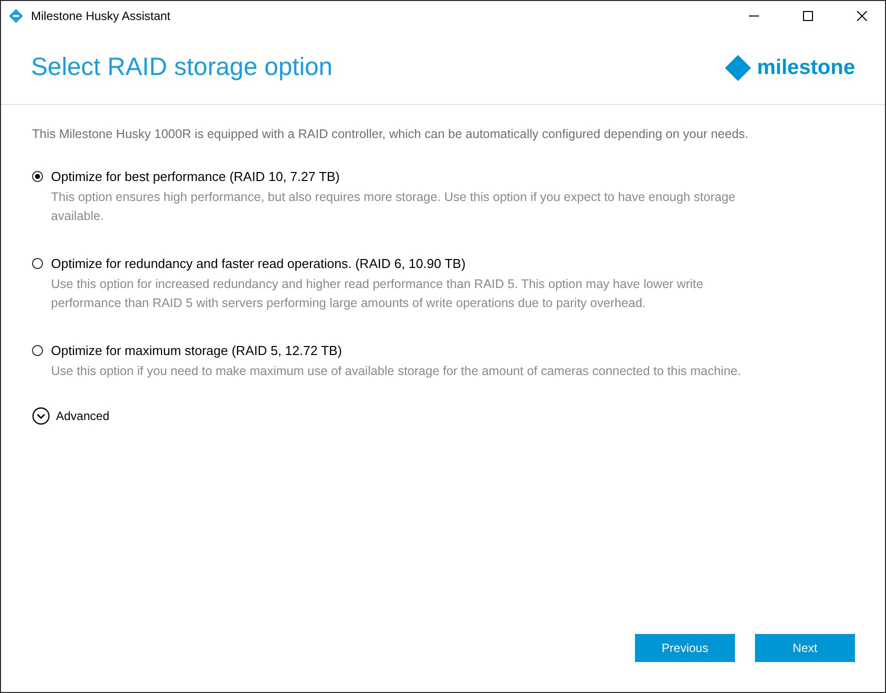  Describe the element at coordinates (16, 16) in the screenshot. I see `app-logo-icon` at that location.